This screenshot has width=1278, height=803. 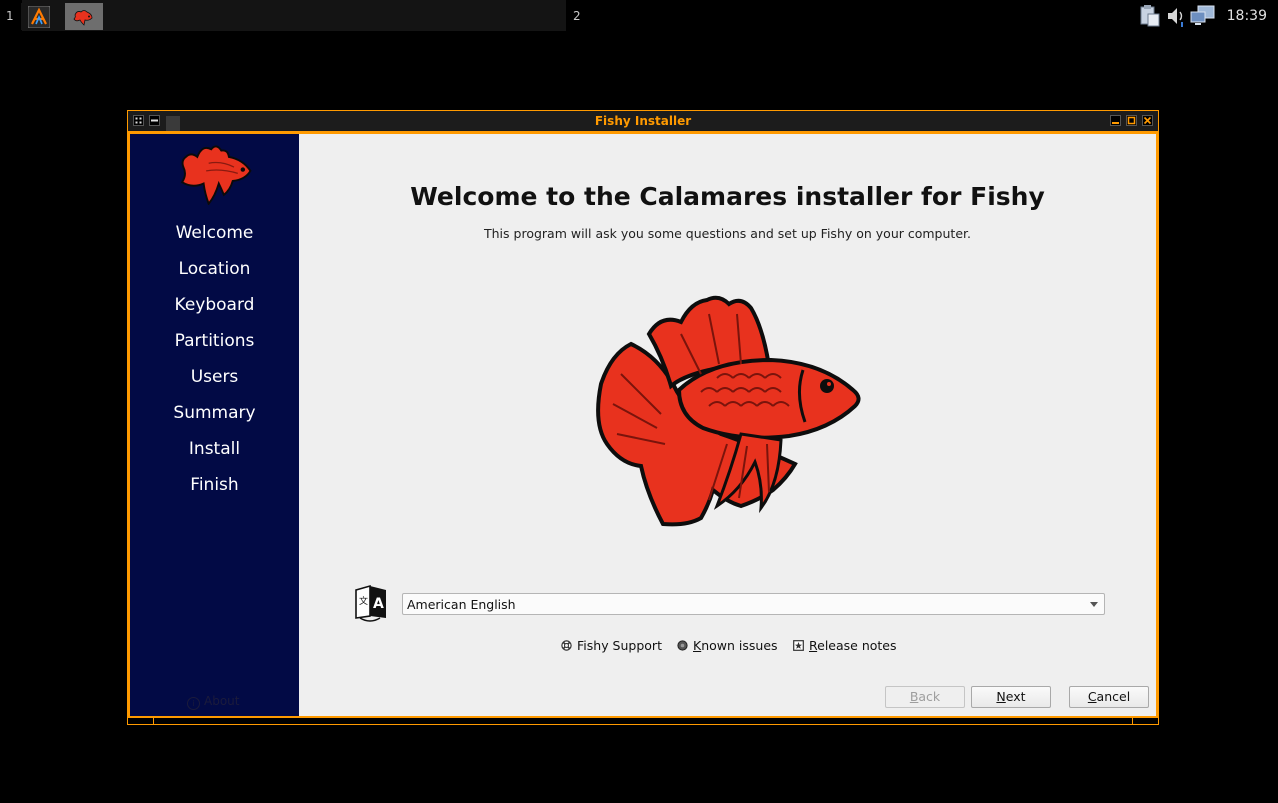 I want to click on bug-icon, so click(x=682, y=645).